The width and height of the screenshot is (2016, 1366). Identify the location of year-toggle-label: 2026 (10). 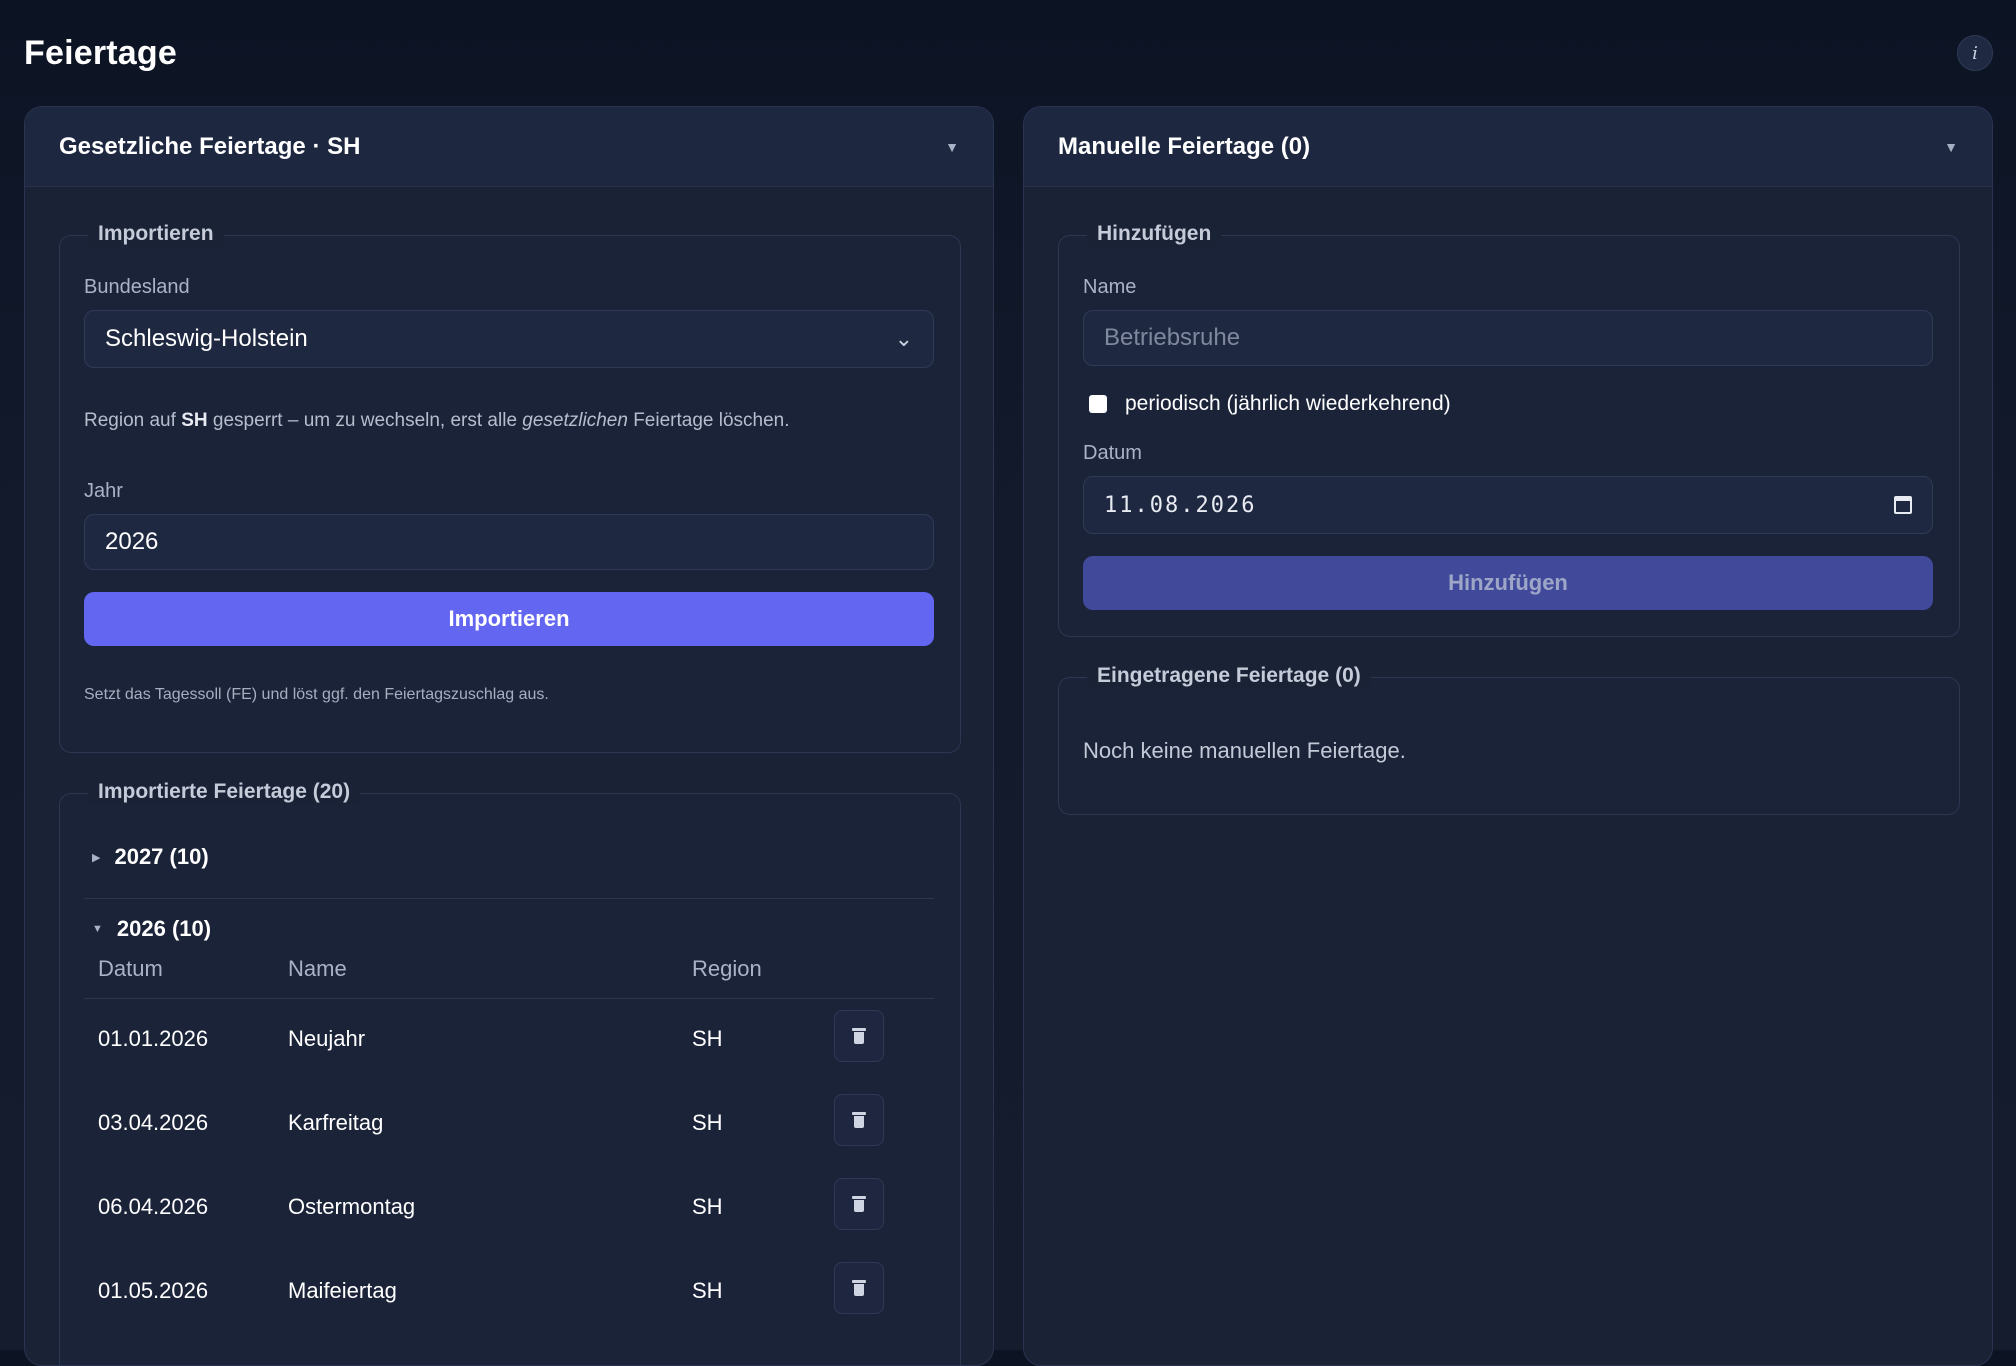
(164, 928).